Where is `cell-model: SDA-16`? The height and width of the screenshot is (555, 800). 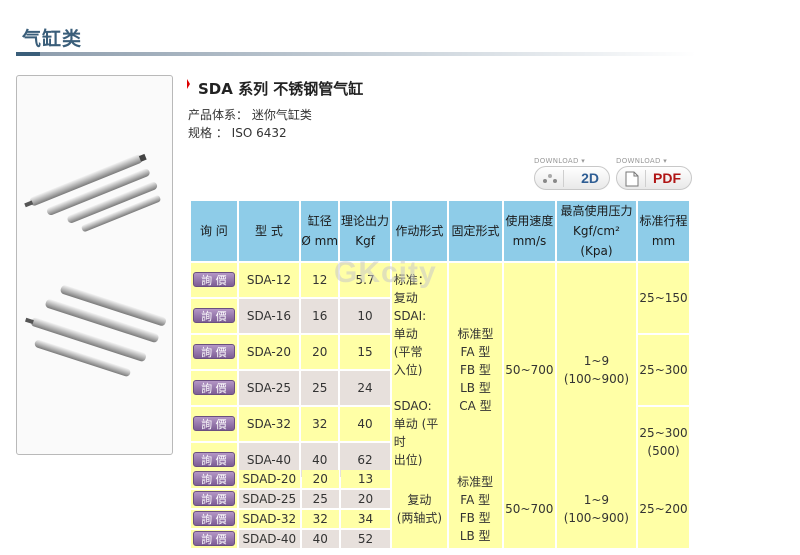 cell-model: SDA-16 is located at coordinates (269, 316).